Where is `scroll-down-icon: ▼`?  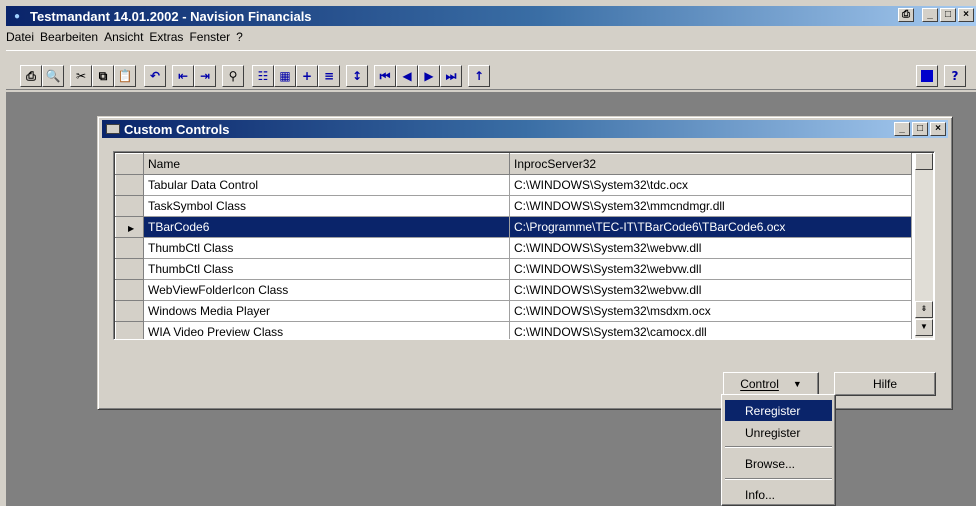
scroll-down-icon: ▼ is located at coordinates (924, 327).